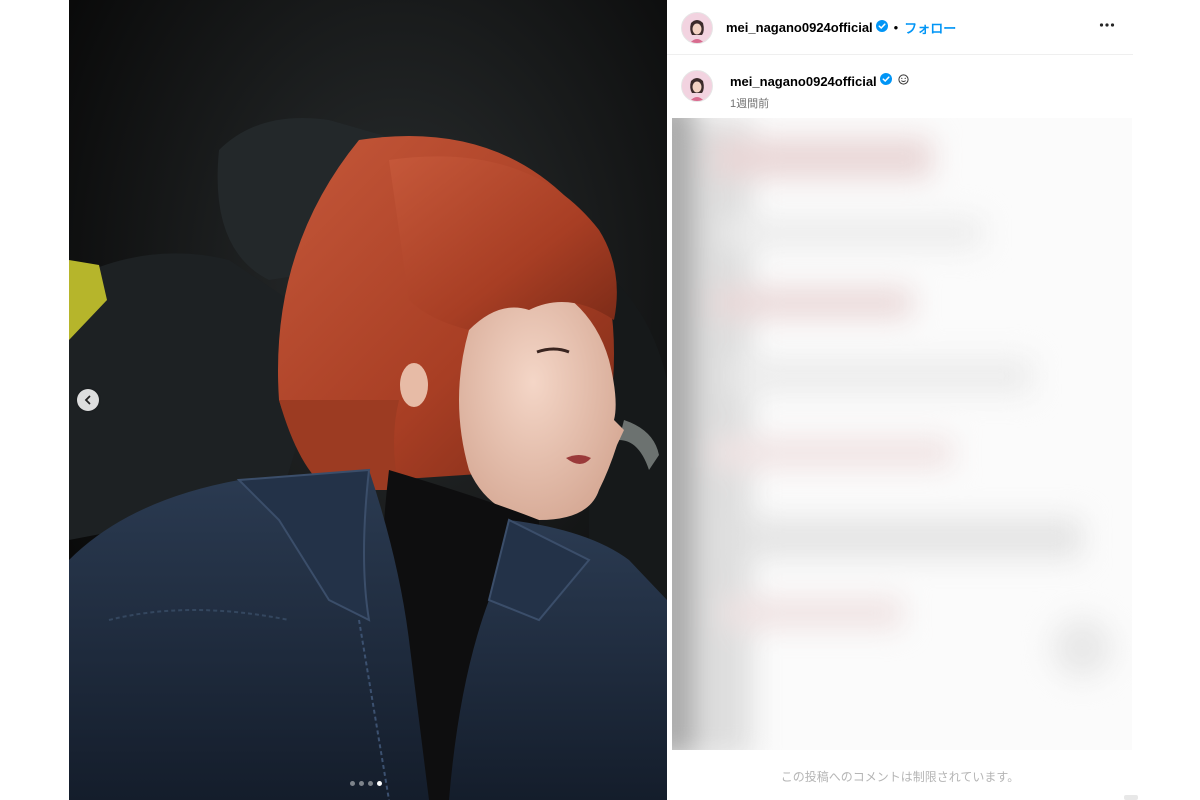 The image size is (1200, 800). Describe the element at coordinates (900, 27) in the screenshot. I see `post-header: mei_nagano0924official • フォロー` at that location.